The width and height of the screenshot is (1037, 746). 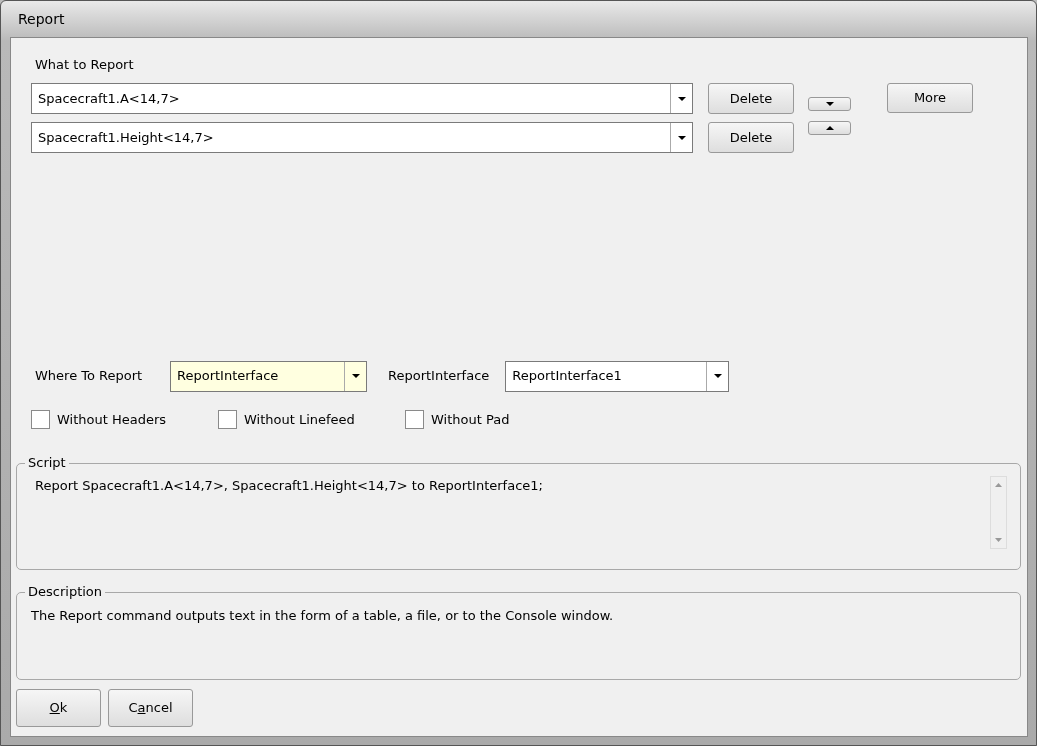 What do you see at coordinates (289, 486) in the screenshot?
I see `script-text: Report Spacecraft1.A<14,7>, Spacecraft1.Height<14,7> to ReportInterface1;` at bounding box center [289, 486].